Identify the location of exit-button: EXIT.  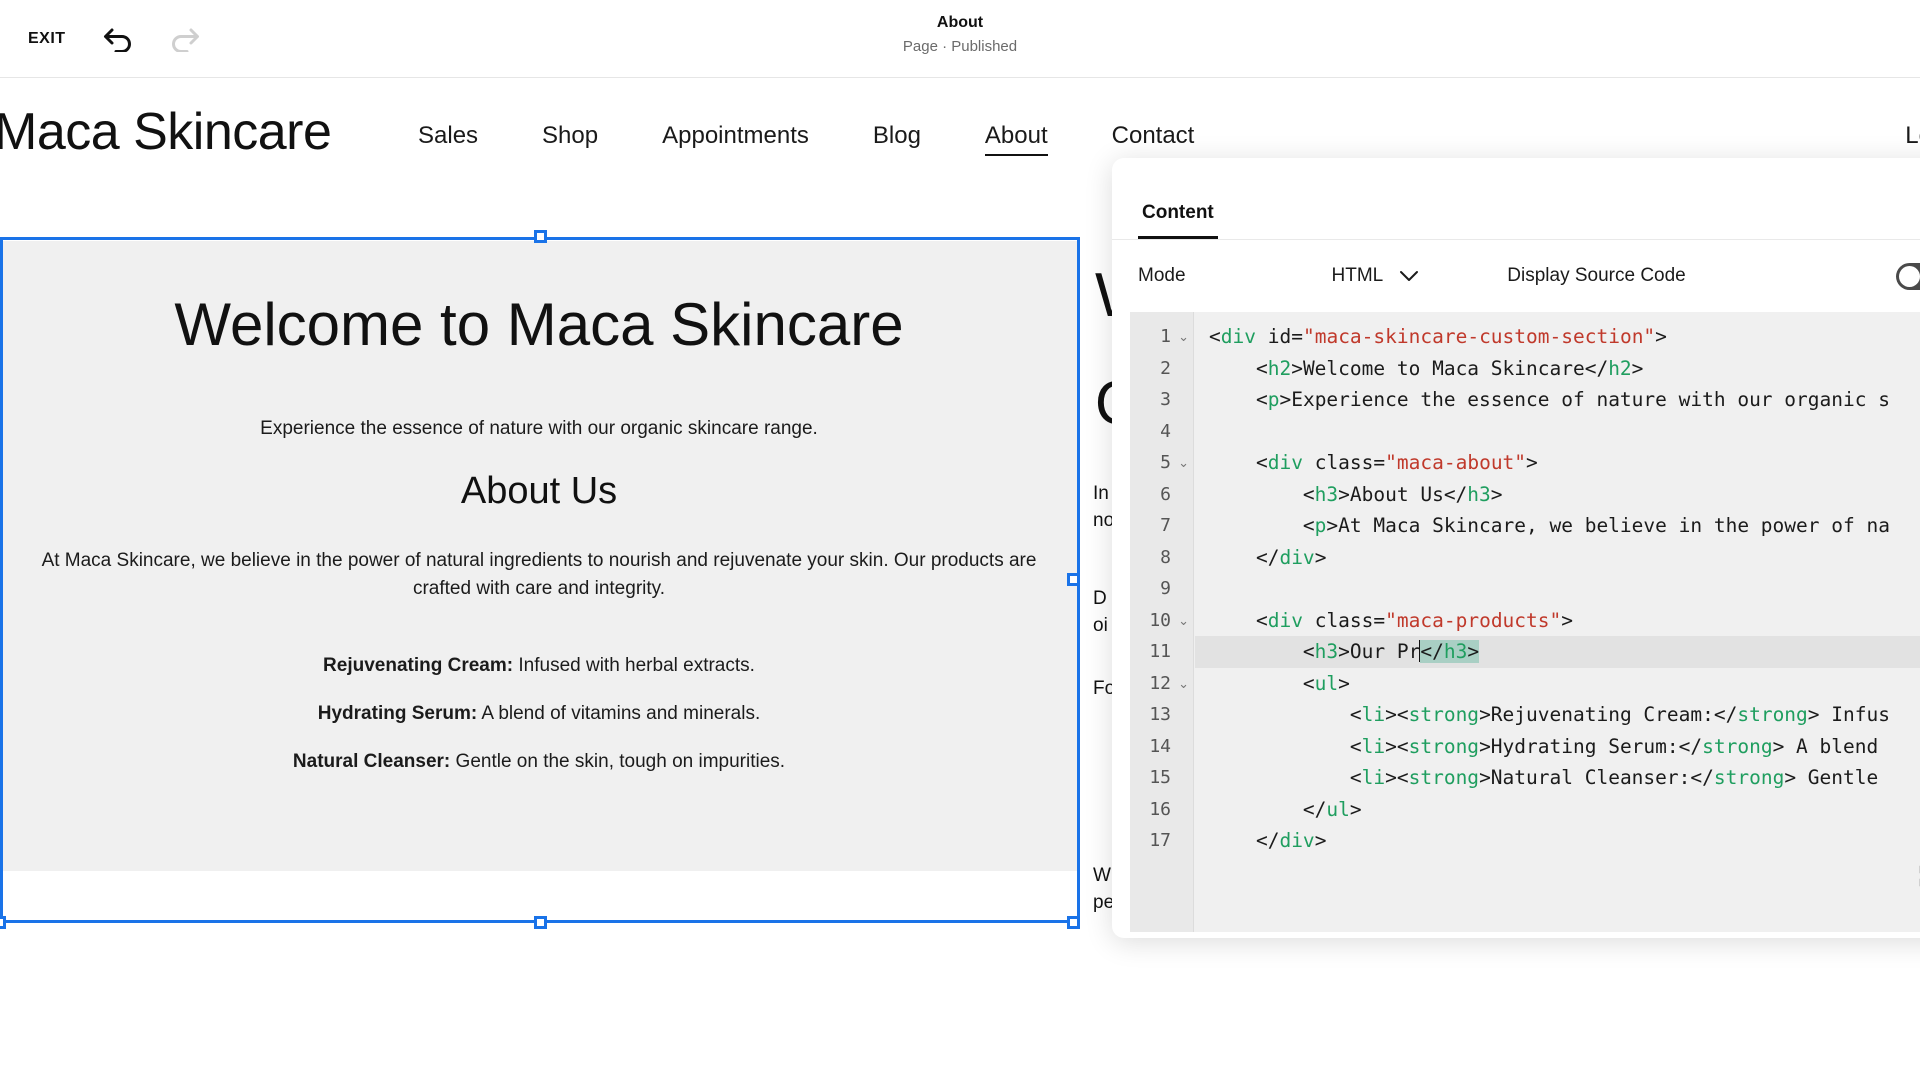
(47, 39).